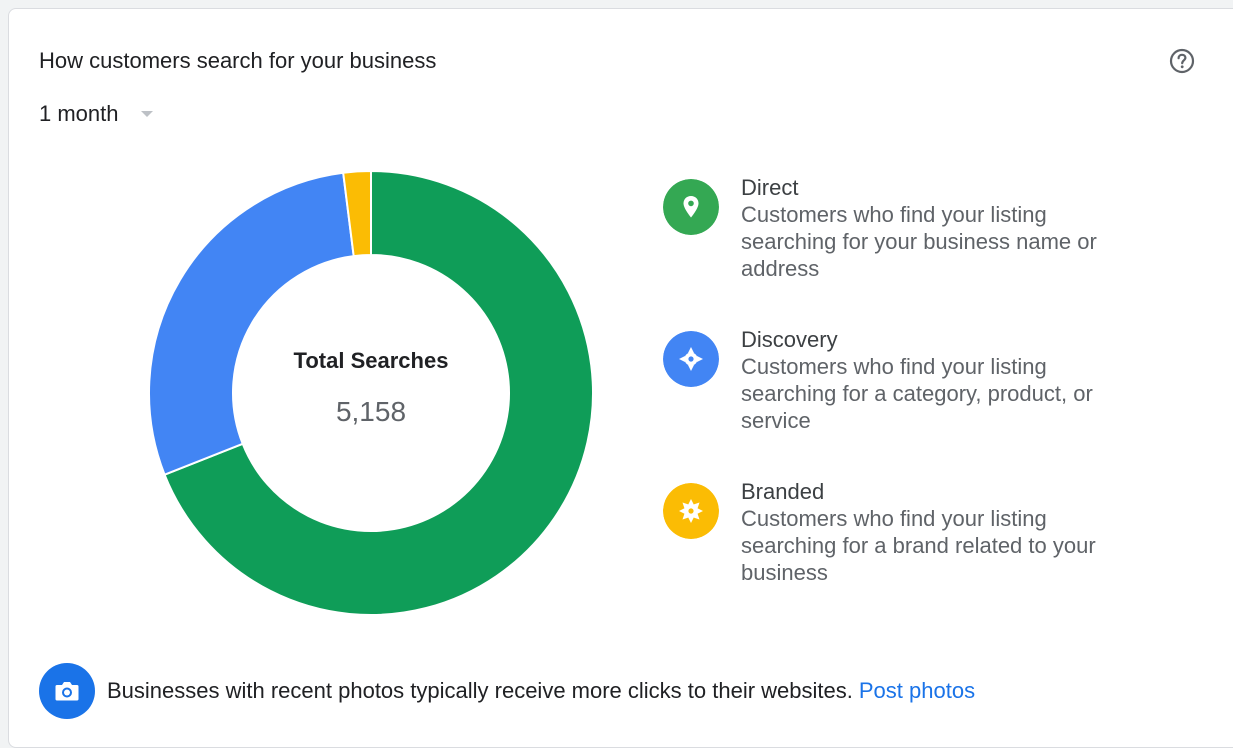 Image resolution: width=1233 pixels, height=748 pixels. I want to click on total-searches-label: Total Searches, so click(371, 360).